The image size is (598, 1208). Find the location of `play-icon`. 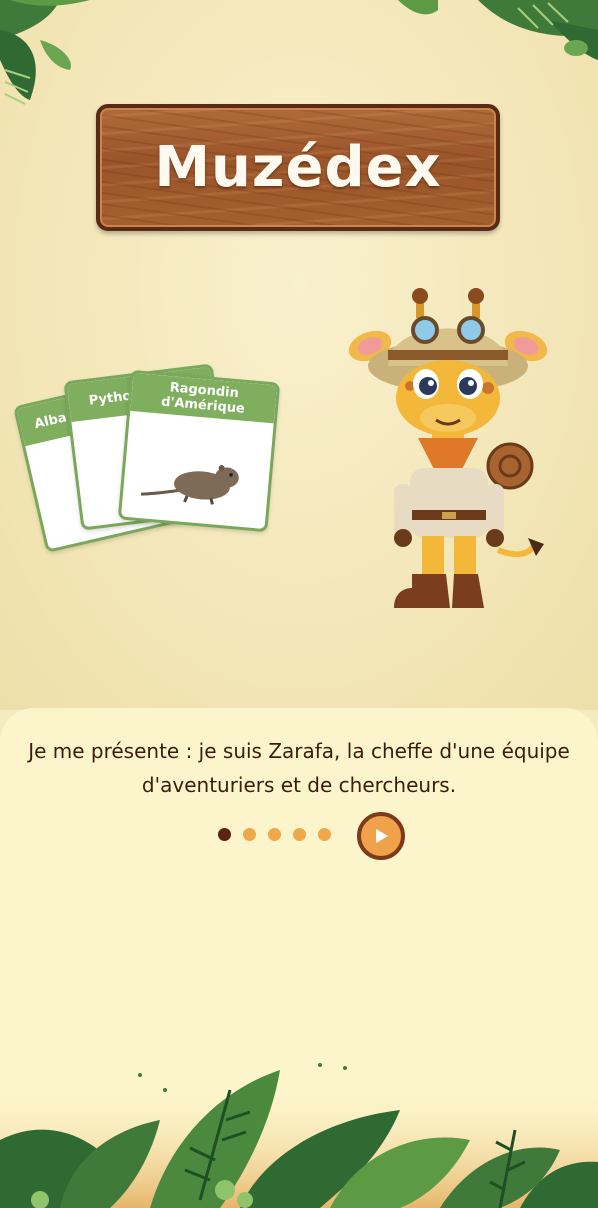

play-icon is located at coordinates (382, 836).